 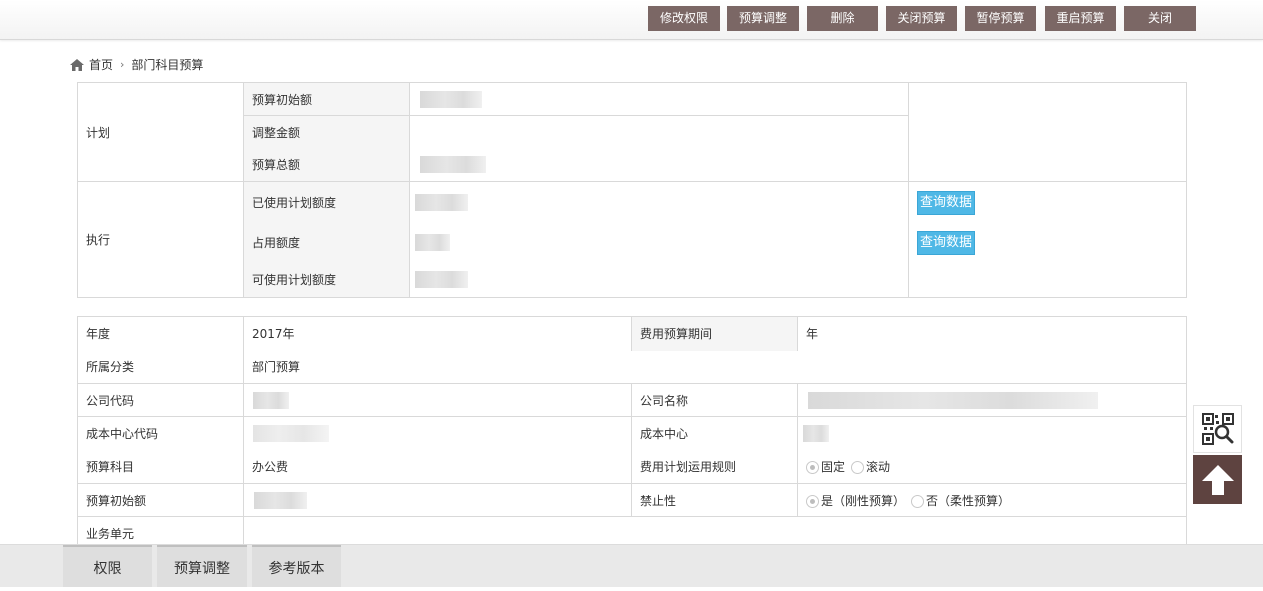 What do you see at coordinates (1047, 279) in the screenshot?
I see `available-quota-extra-cell` at bounding box center [1047, 279].